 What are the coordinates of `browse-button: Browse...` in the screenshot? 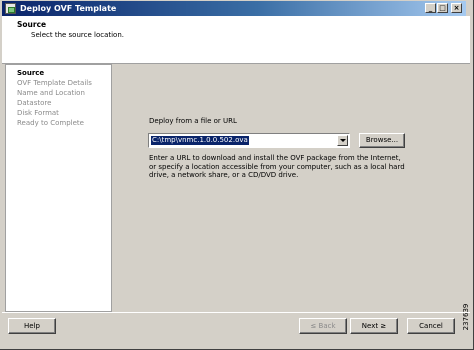 It's located at (382, 140).